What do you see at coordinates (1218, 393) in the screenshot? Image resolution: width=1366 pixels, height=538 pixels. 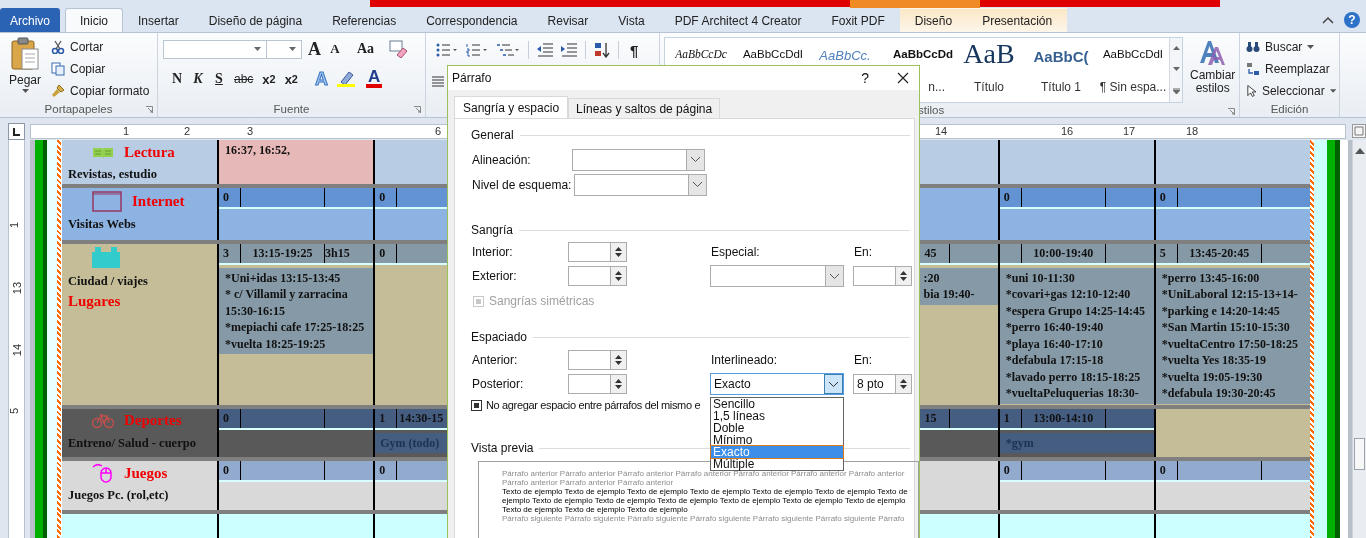 I see `note-text: *defabula 19:30-20:45` at bounding box center [1218, 393].